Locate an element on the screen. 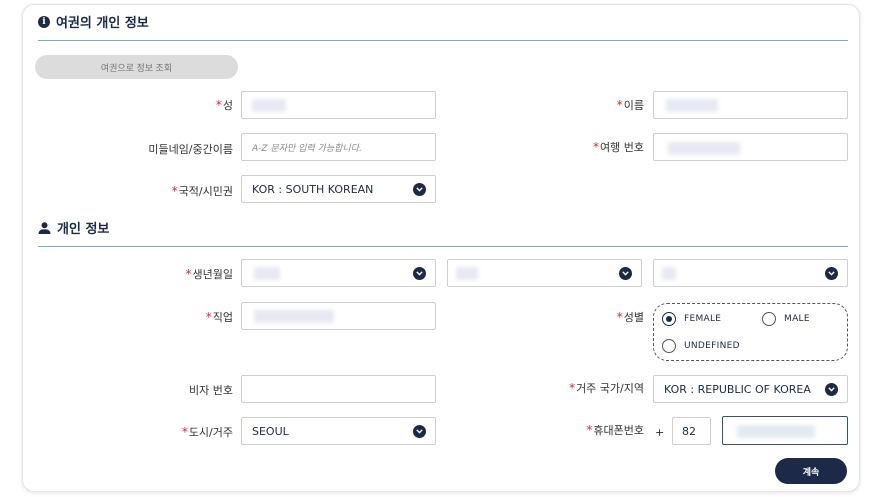  middle-name-label: 미들네임/중간이름 is located at coordinates (190, 149).